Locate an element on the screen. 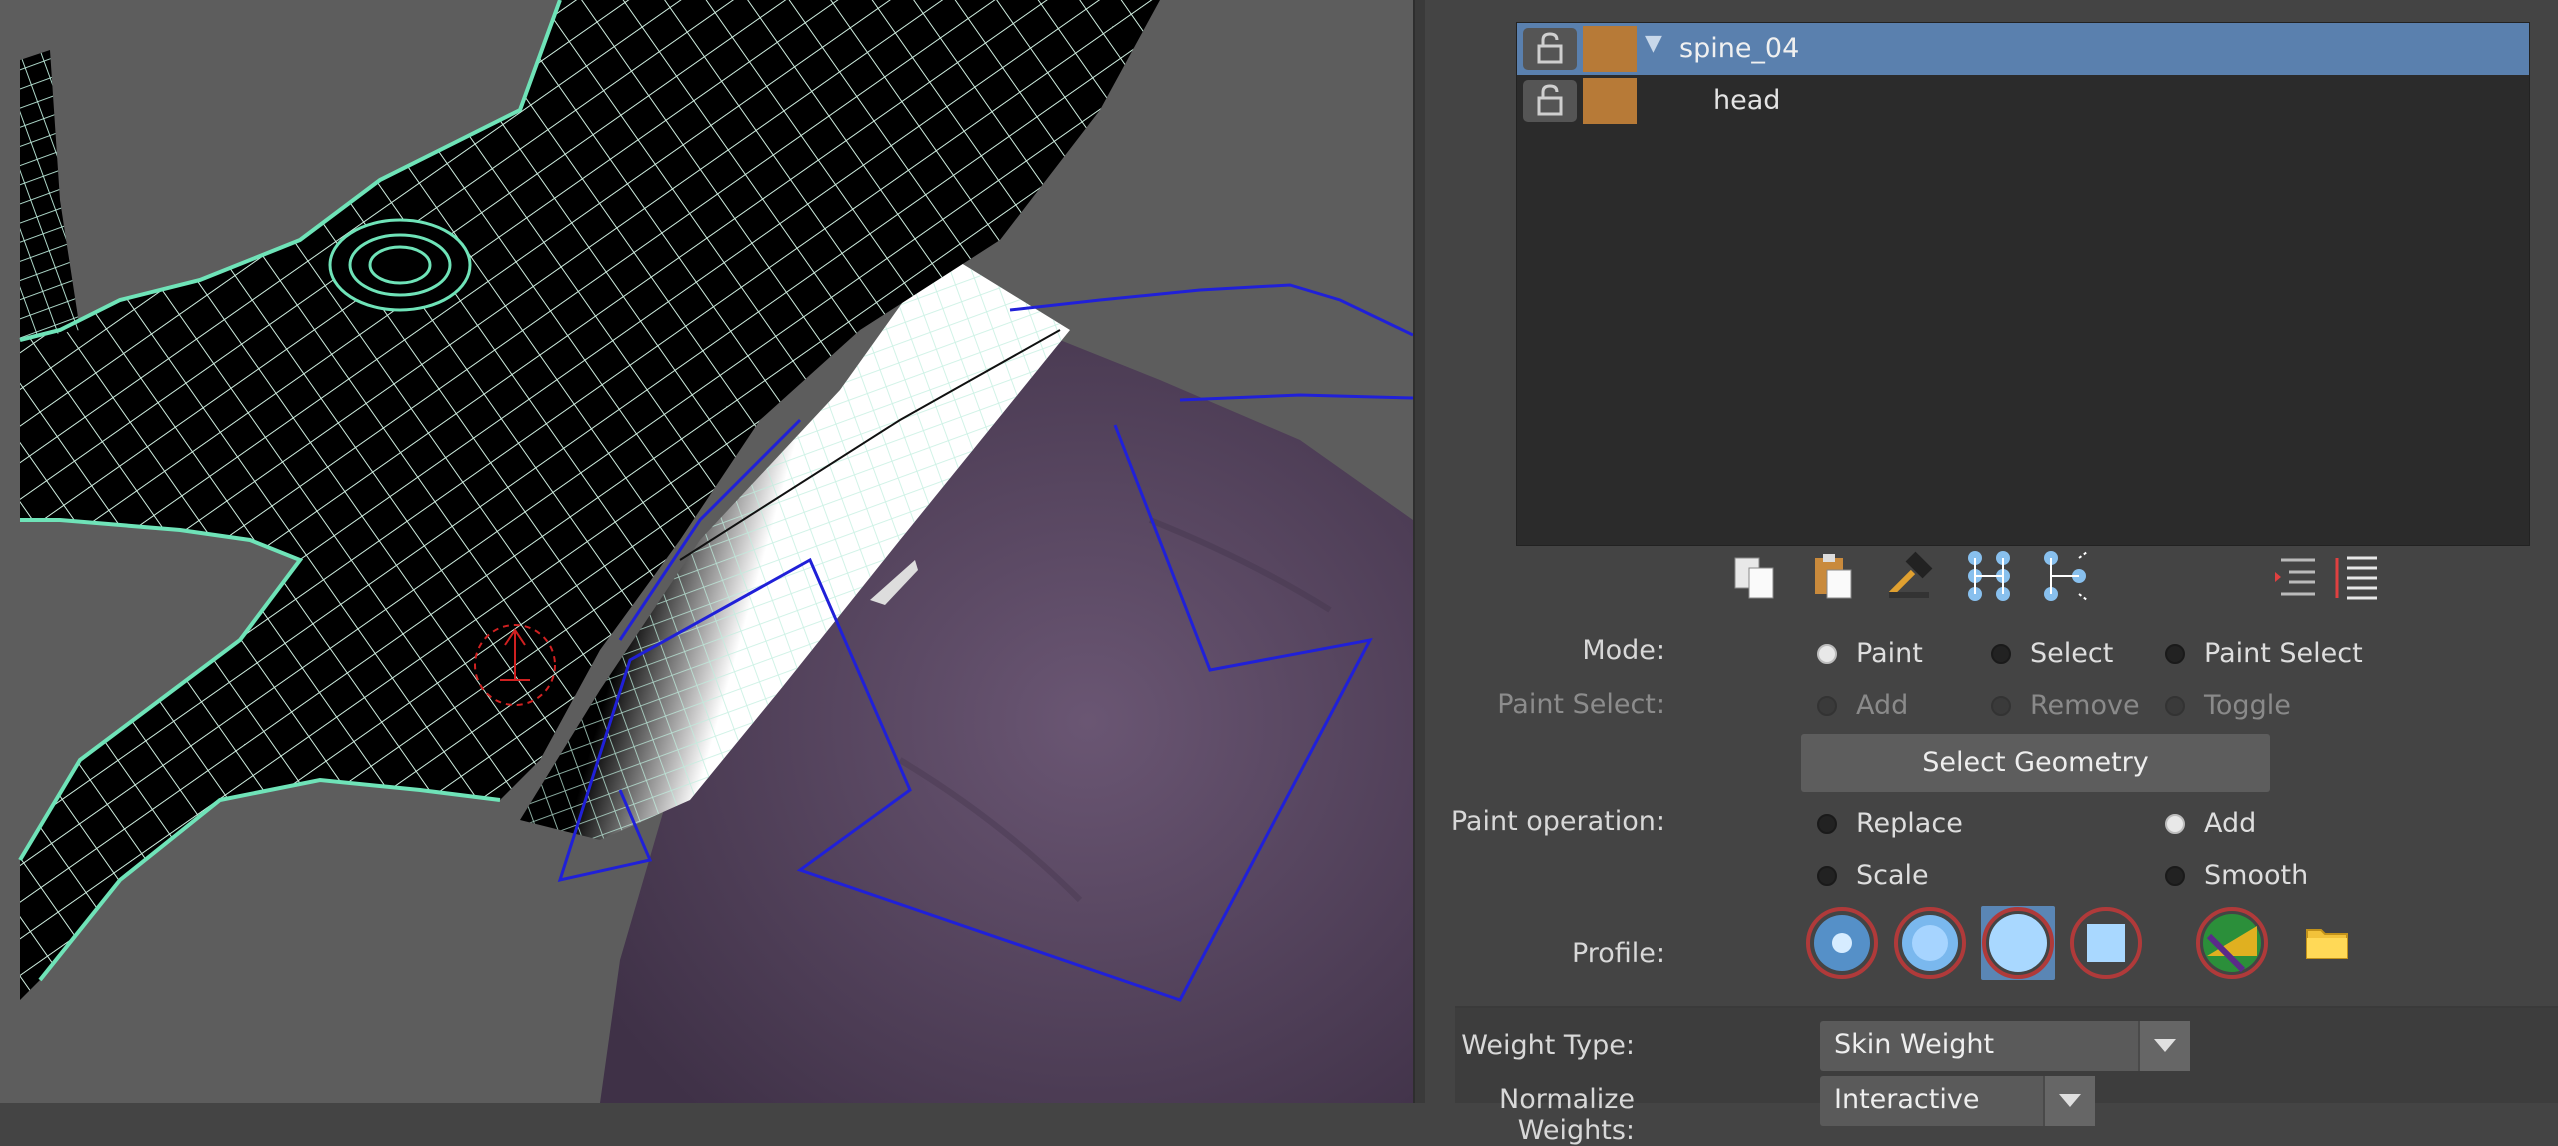 Image resolution: width=2558 pixels, height=1146 pixels. mode-paint-select-label: Paint Select is located at coordinates (2283, 653).